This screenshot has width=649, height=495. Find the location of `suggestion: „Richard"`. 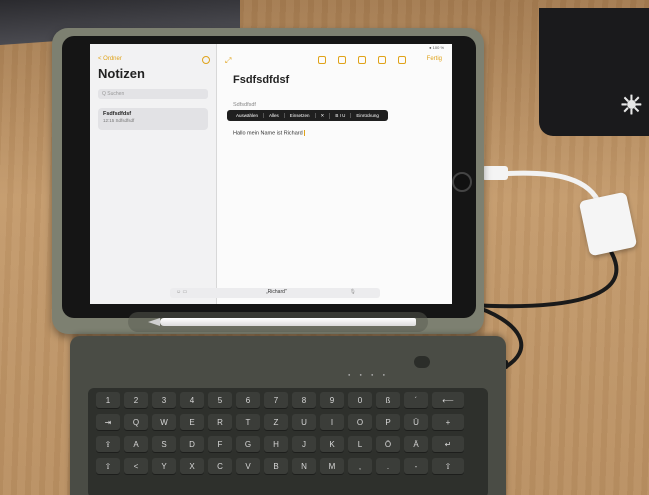

suggestion: „Richard" is located at coordinates (276, 292).